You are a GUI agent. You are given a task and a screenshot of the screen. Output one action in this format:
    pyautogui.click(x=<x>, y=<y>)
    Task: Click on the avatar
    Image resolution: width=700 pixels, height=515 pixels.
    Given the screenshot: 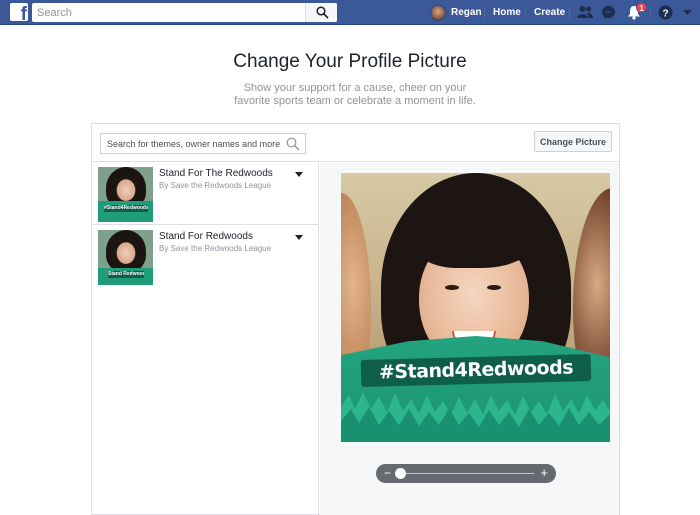 What is the action you would take?
    pyautogui.click(x=438, y=12)
    